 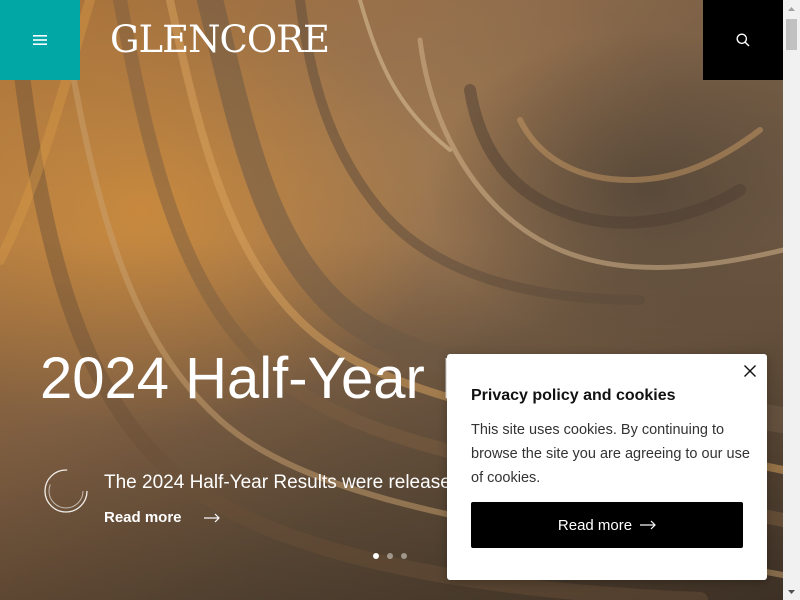 What do you see at coordinates (791, 591) in the screenshot?
I see `scroll-down-arrow-icon` at bounding box center [791, 591].